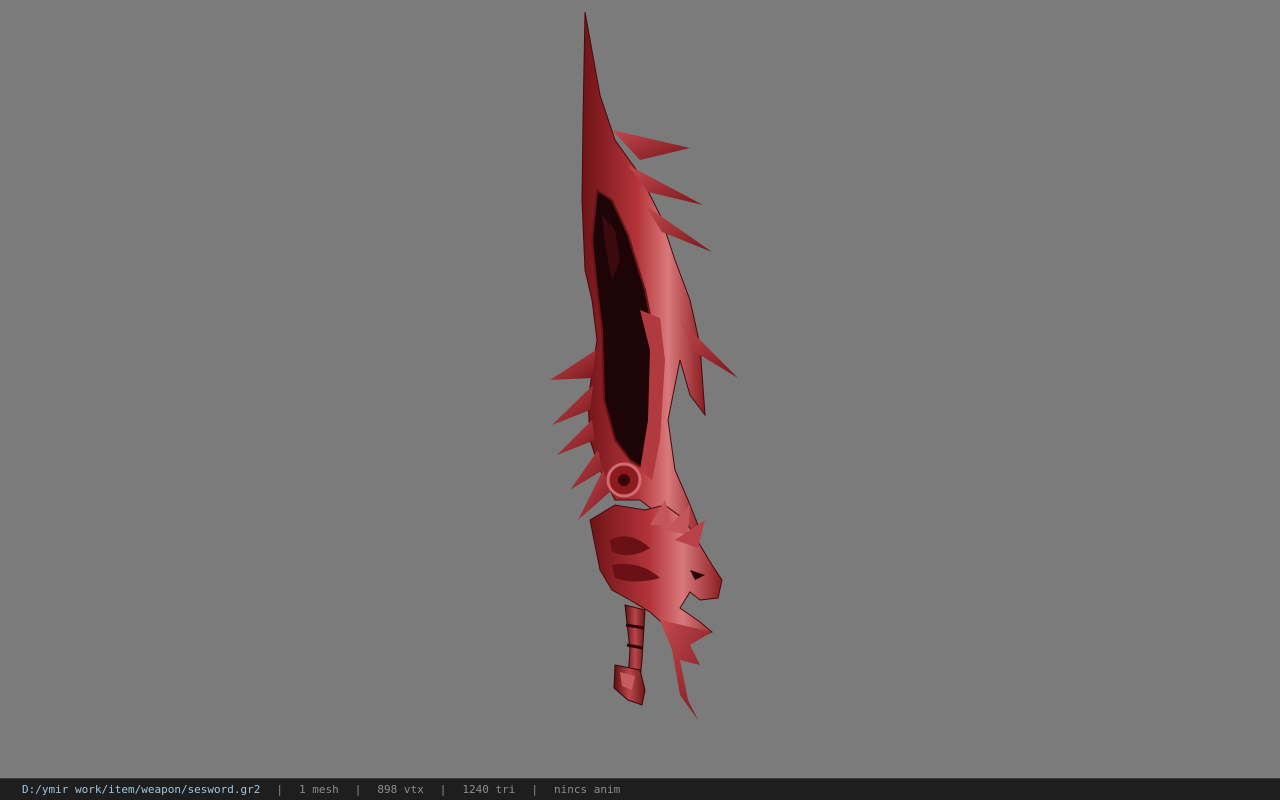  What do you see at coordinates (624, 480) in the screenshot?
I see `blade-emblem-center` at bounding box center [624, 480].